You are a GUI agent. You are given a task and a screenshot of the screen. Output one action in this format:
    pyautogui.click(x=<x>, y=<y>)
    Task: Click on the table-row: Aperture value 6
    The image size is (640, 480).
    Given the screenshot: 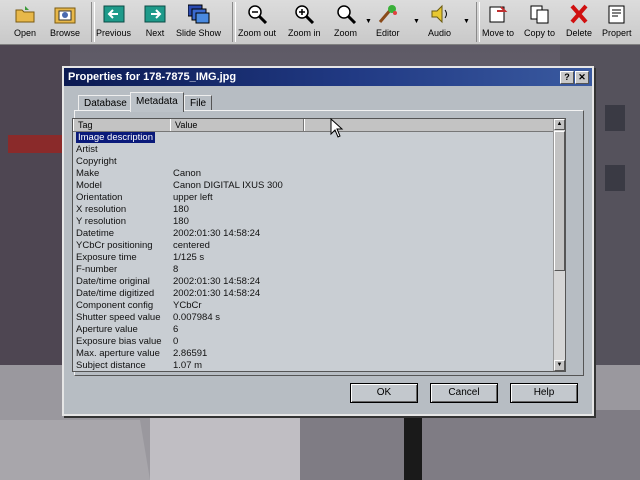 What is the action you would take?
    pyautogui.click(x=313, y=330)
    